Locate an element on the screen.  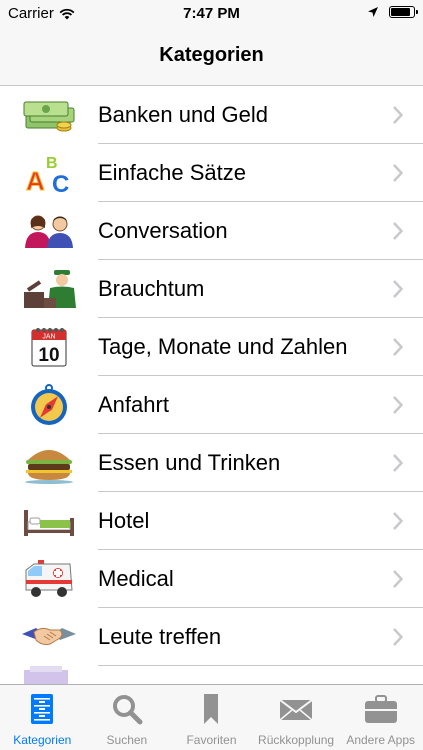
status-right-group is located at coordinates (392, 12).